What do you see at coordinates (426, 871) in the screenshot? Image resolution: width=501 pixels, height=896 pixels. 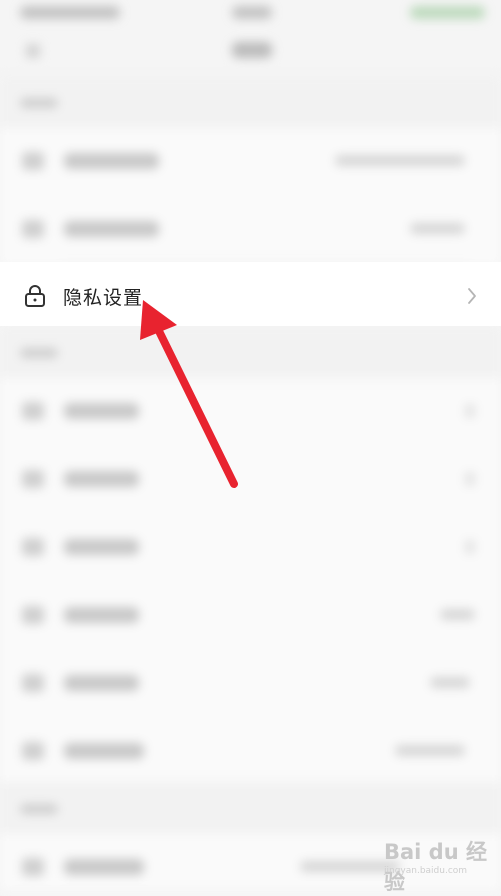 I see `baidu-watermark-url: jingyan.baidu.com` at bounding box center [426, 871].